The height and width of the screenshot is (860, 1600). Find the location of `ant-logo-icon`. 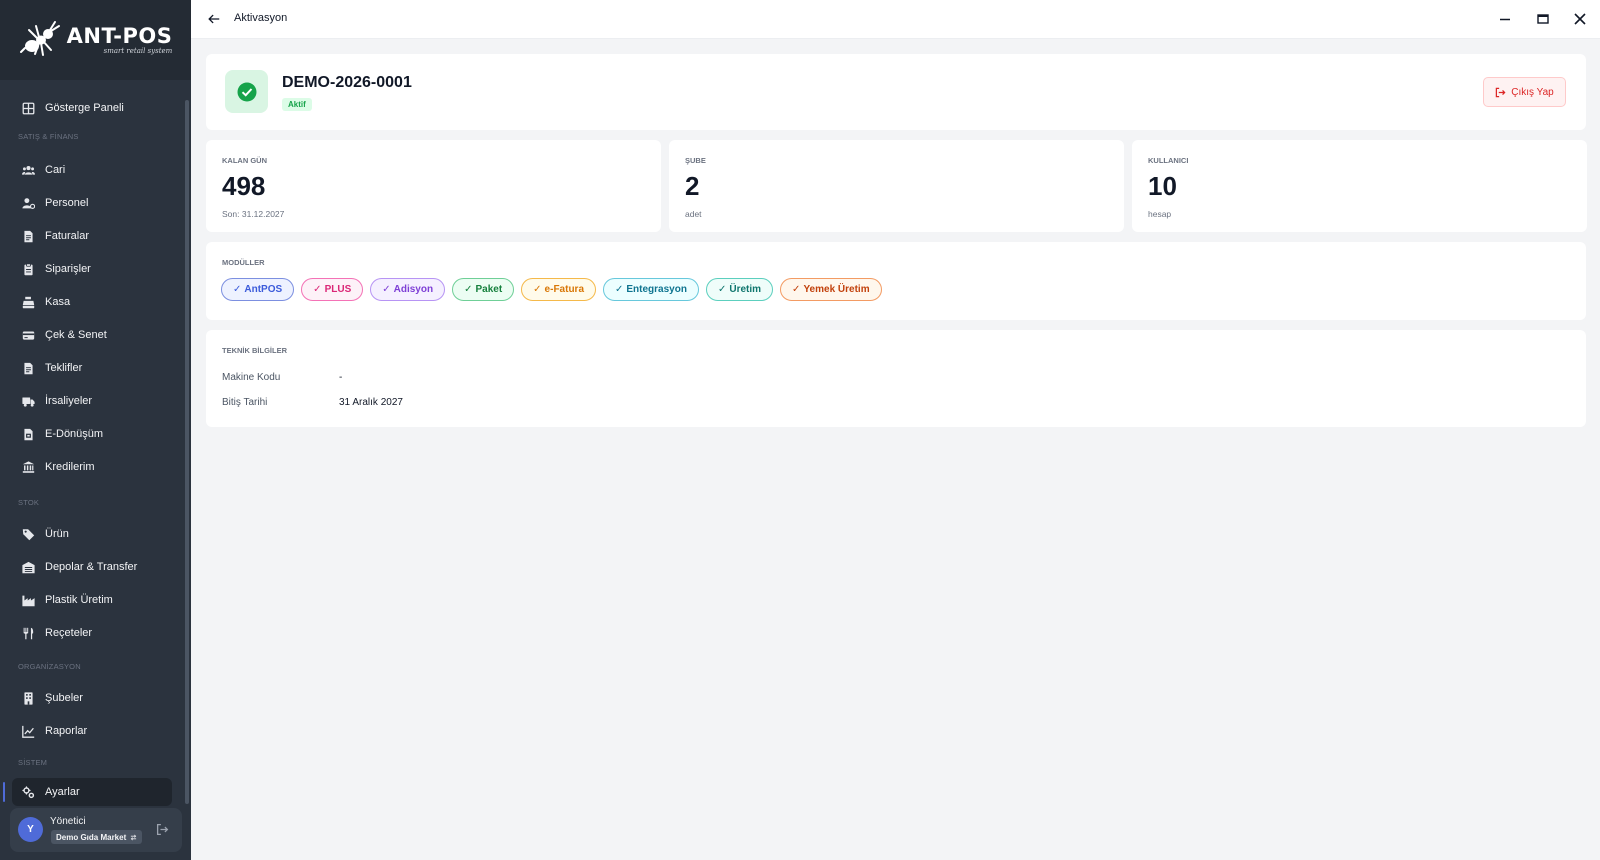

ant-logo-icon is located at coordinates (39, 38).